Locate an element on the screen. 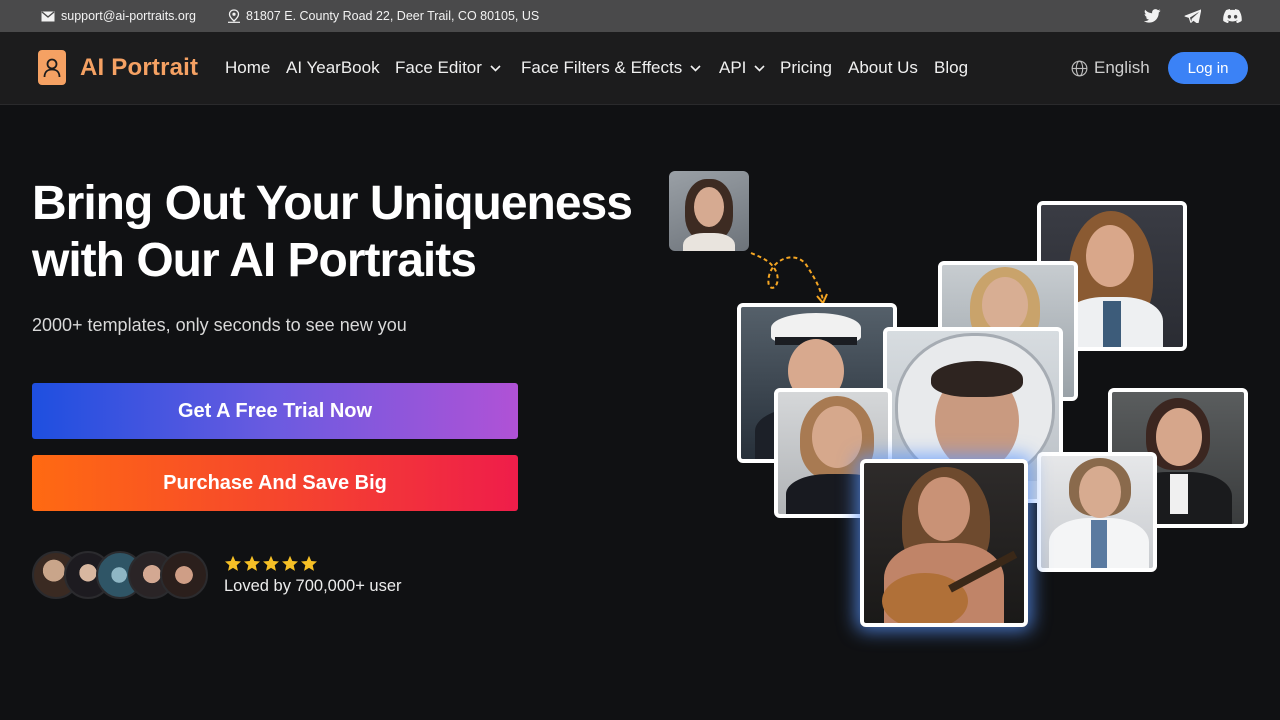  email-text: support@ai-portraits.org is located at coordinates (128, 16).